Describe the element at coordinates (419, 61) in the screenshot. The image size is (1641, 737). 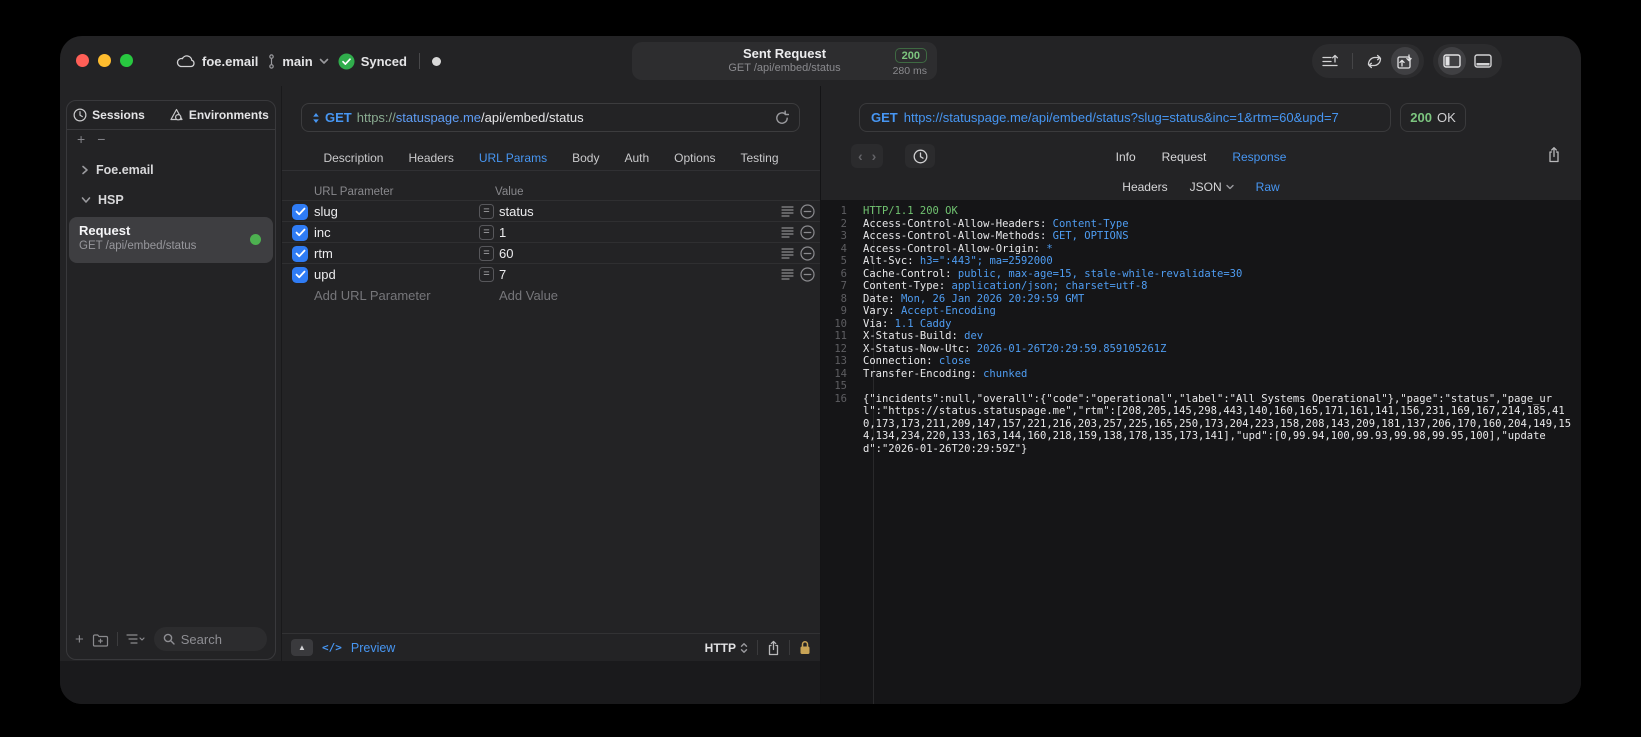
I see `titlebar-separator` at that location.